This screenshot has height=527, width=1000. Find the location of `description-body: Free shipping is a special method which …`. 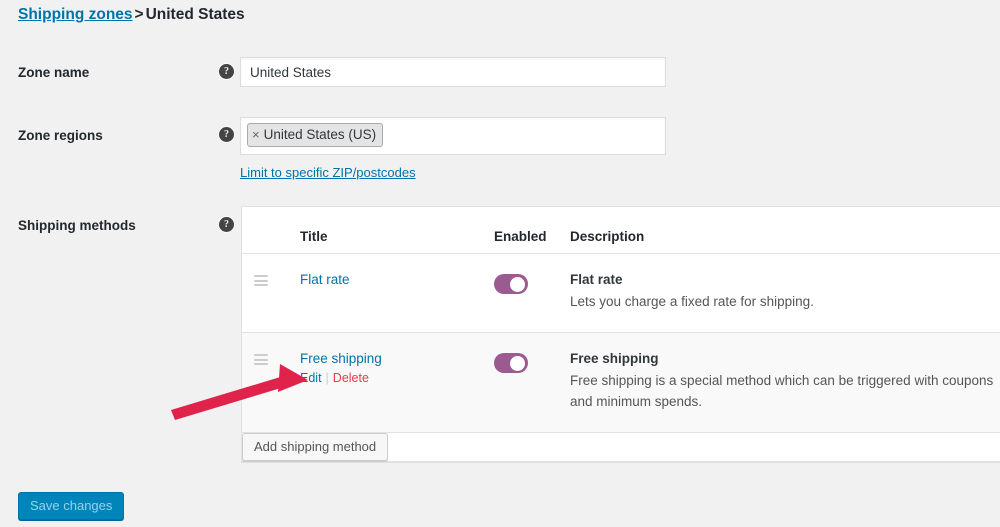

description-body: Free shipping is a special method which … is located at coordinates (782, 391).